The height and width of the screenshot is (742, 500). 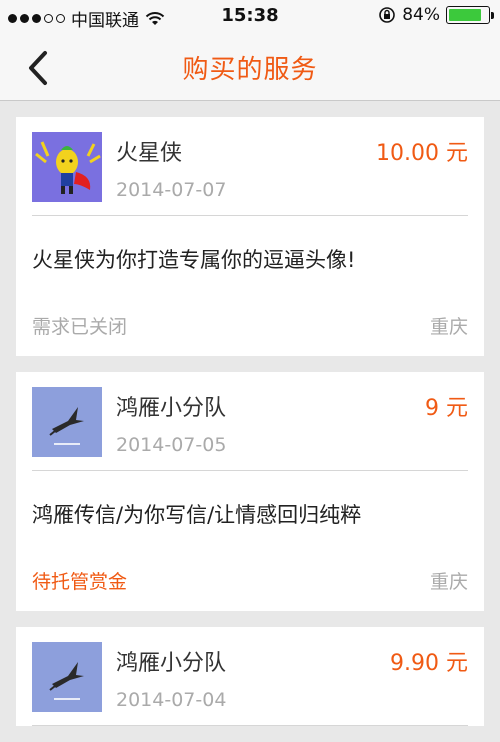 I want to click on service-date: 2014-07-07, so click(x=171, y=190).